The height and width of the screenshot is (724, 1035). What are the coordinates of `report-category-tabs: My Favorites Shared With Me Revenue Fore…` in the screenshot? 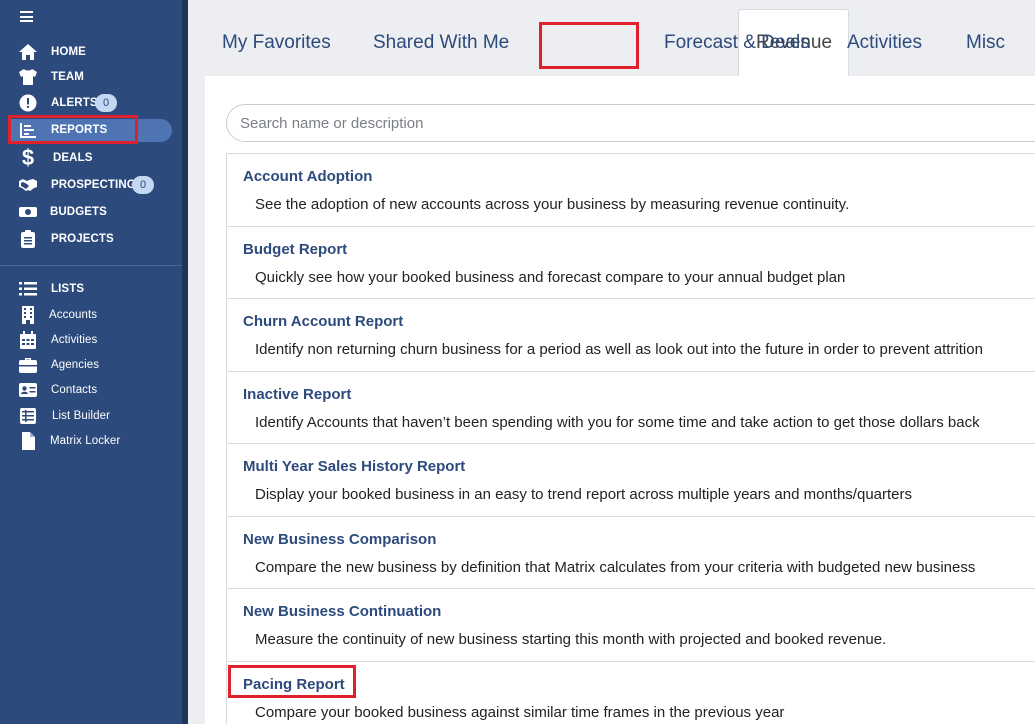 It's located at (620, 38).